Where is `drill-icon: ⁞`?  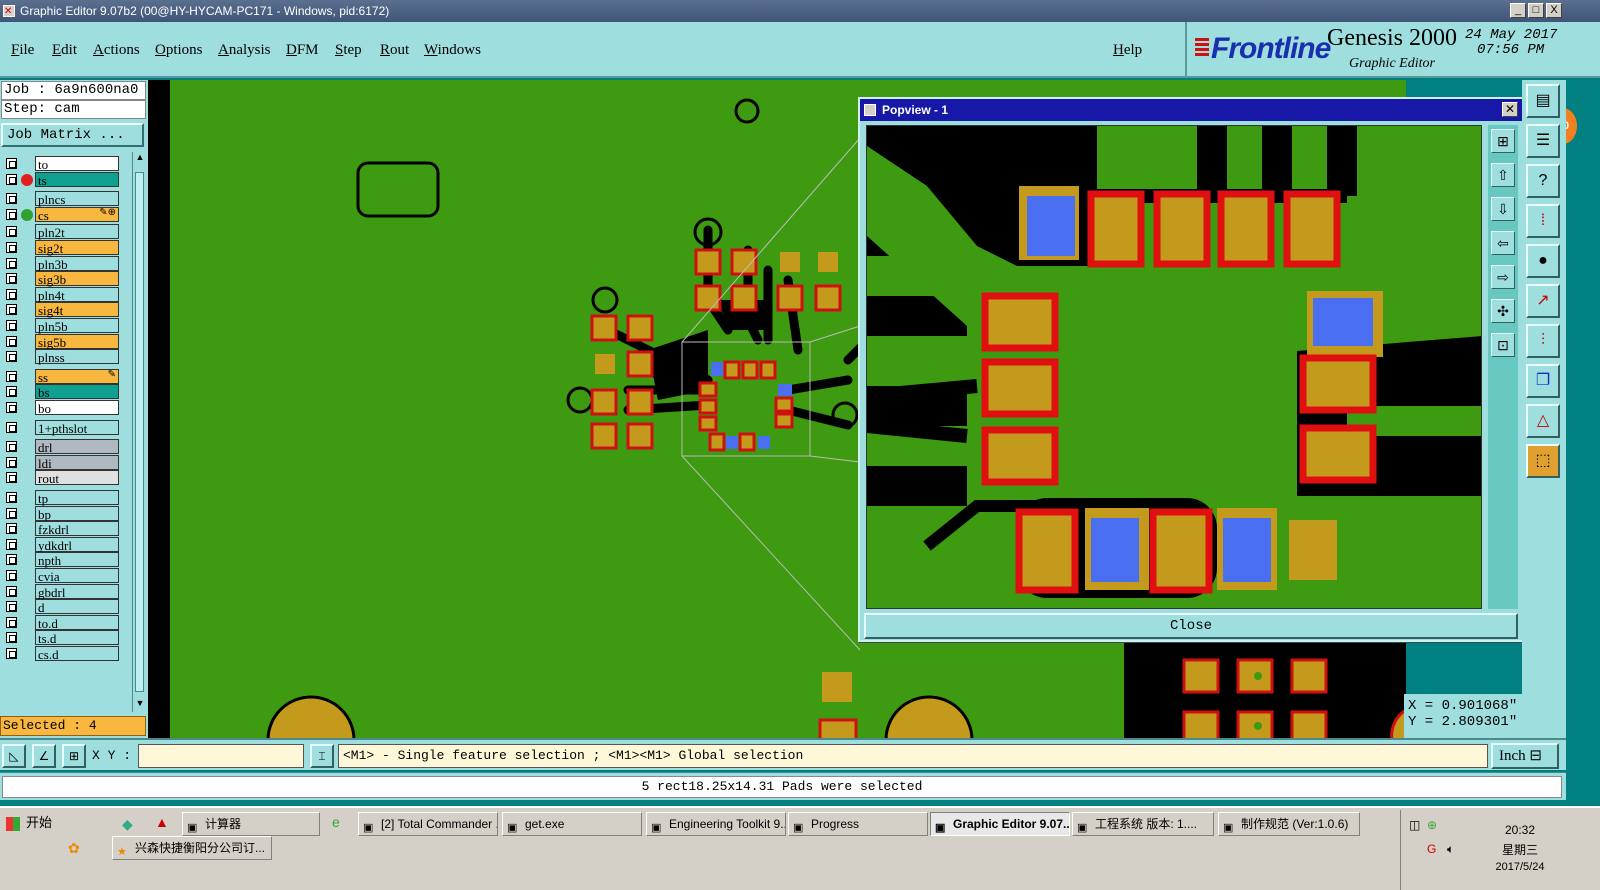
drill-icon: ⁞ is located at coordinates (1543, 221).